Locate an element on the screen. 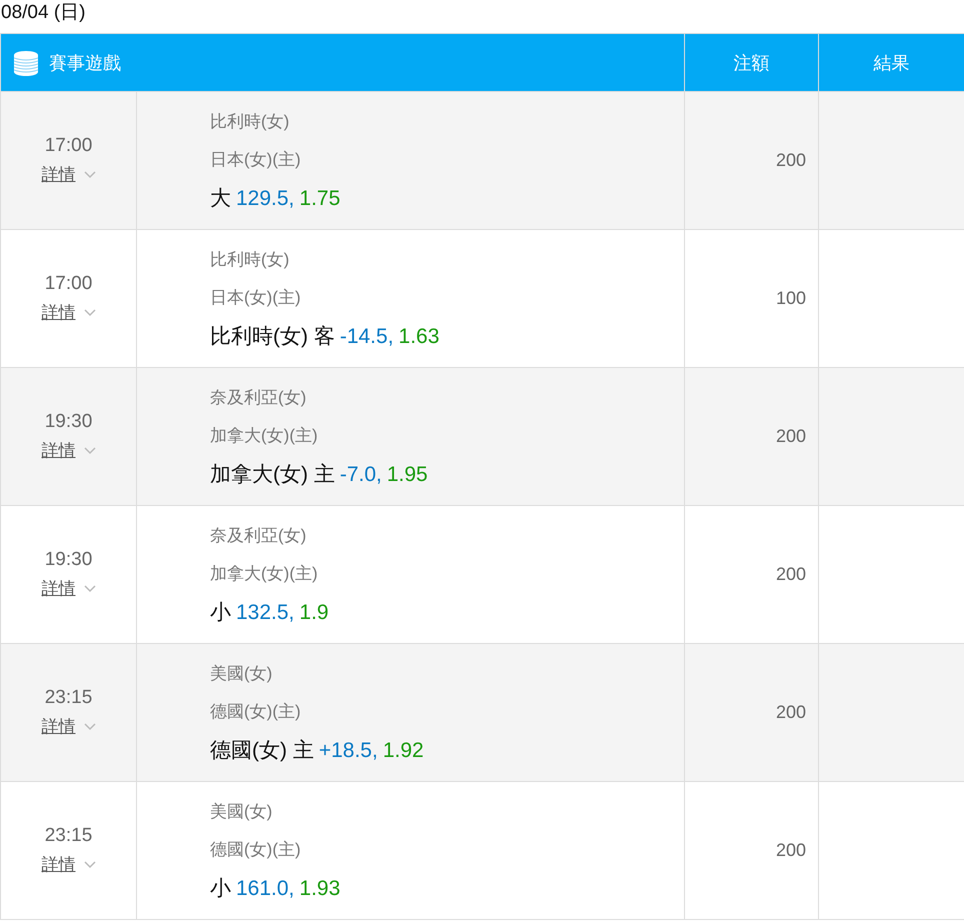 This screenshot has height=921, width=964. bet-line: +18.5, is located at coordinates (348, 751).